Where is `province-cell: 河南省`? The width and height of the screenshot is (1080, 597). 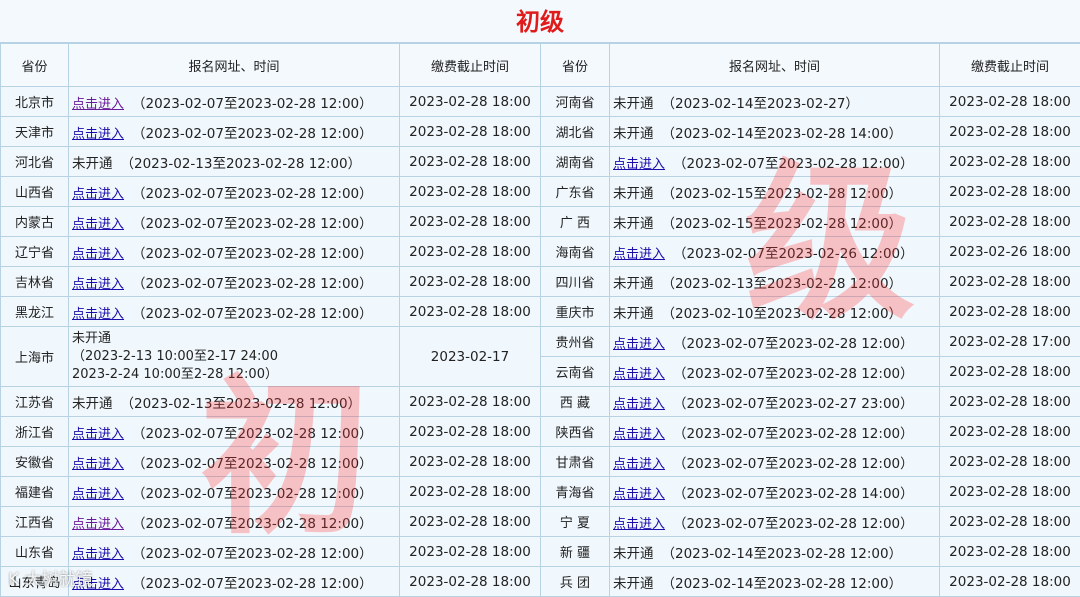
province-cell: 河南省 is located at coordinates (575, 102).